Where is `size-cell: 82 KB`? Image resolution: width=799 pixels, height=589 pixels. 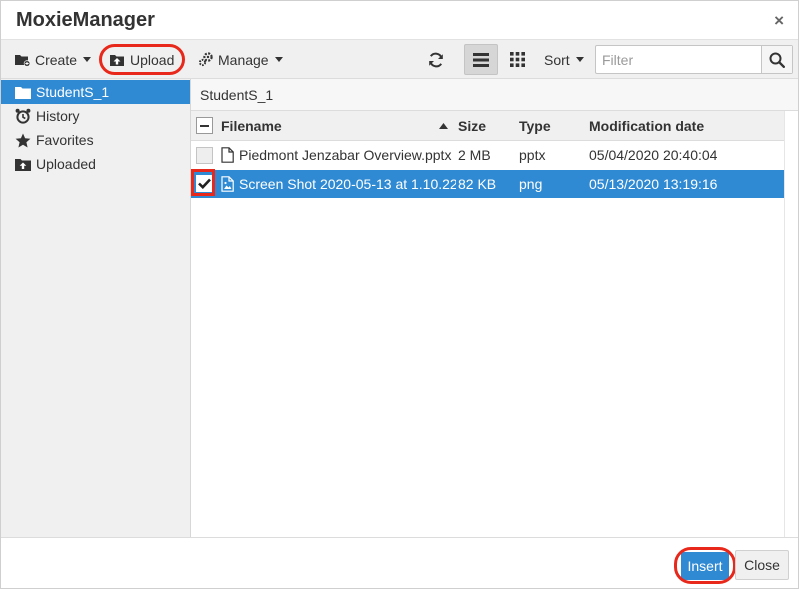 size-cell: 82 KB is located at coordinates (477, 184).